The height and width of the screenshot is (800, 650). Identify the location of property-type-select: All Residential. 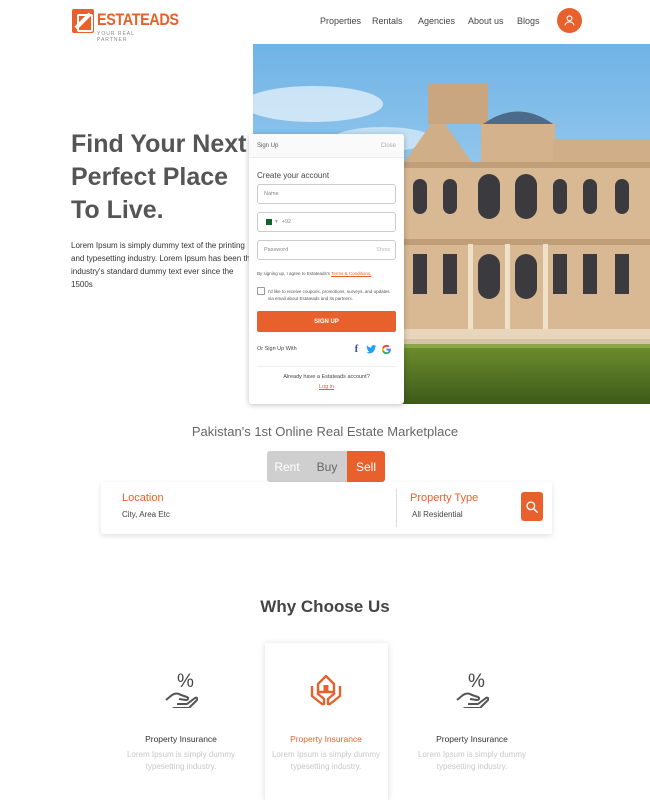
(437, 514).